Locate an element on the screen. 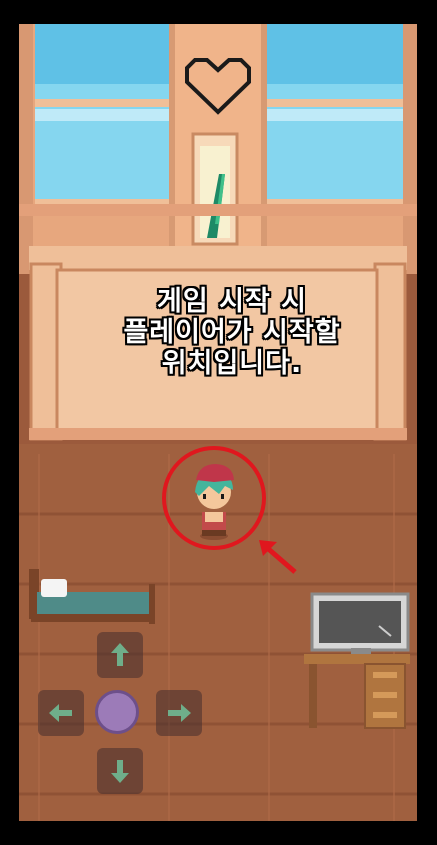 The image size is (437, 845). start-position-caption: 게임 시작 시 플레이어가 시작할 위치입니다. is located at coordinates (232, 332).